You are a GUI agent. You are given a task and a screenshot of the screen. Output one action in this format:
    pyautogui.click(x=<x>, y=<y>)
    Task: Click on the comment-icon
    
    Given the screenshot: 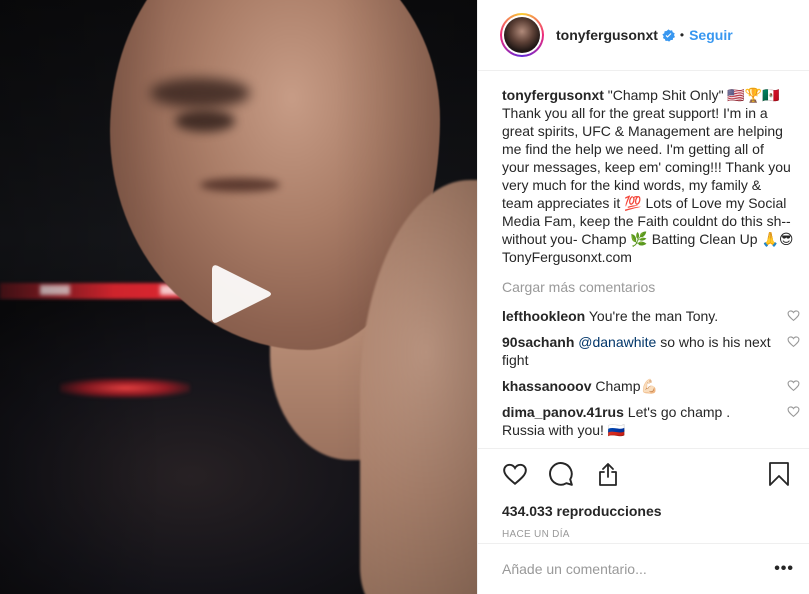 What is the action you would take?
    pyautogui.click(x=561, y=474)
    